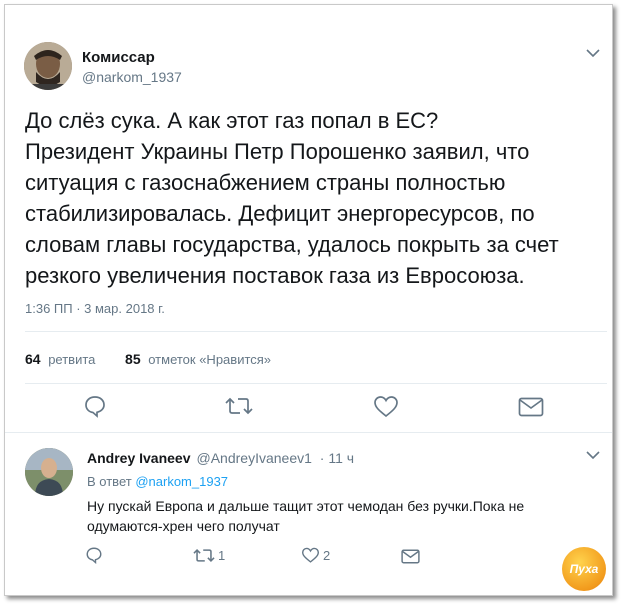 Image resolution: width=621 pixels, height=606 pixels. I want to click on author-avatar, so click(48, 66).